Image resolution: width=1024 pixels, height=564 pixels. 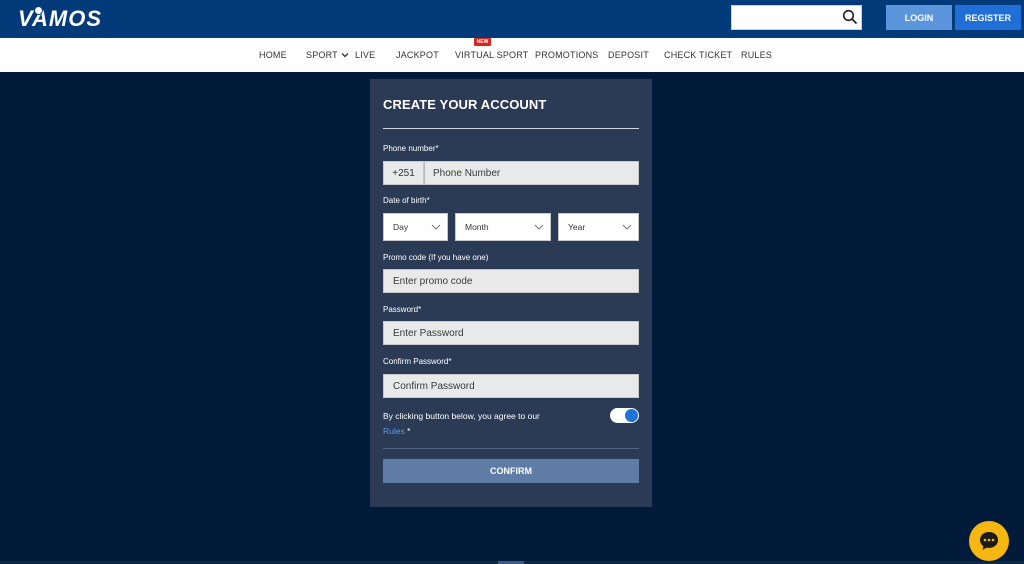 I want to click on password-label: Password*, so click(x=402, y=309).